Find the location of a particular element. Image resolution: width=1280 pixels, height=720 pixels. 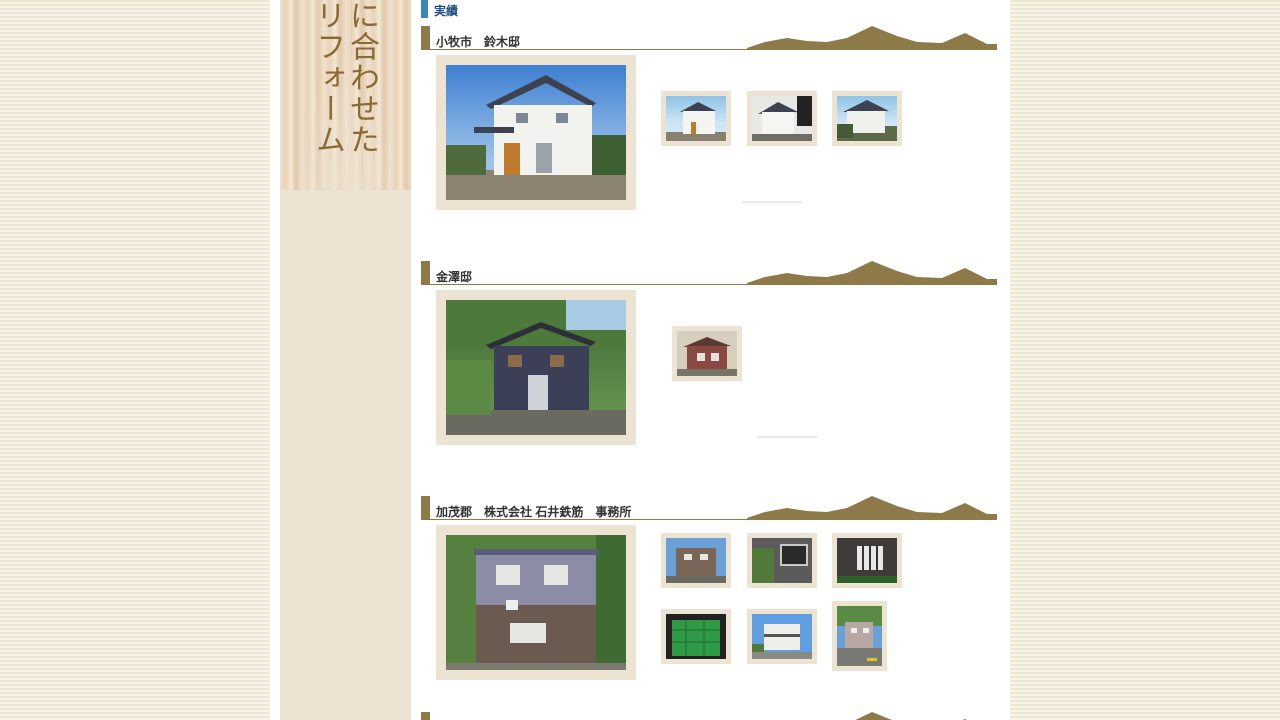

sidebar-vertical-text-right: に合わせた is located at coordinates (361, 77).